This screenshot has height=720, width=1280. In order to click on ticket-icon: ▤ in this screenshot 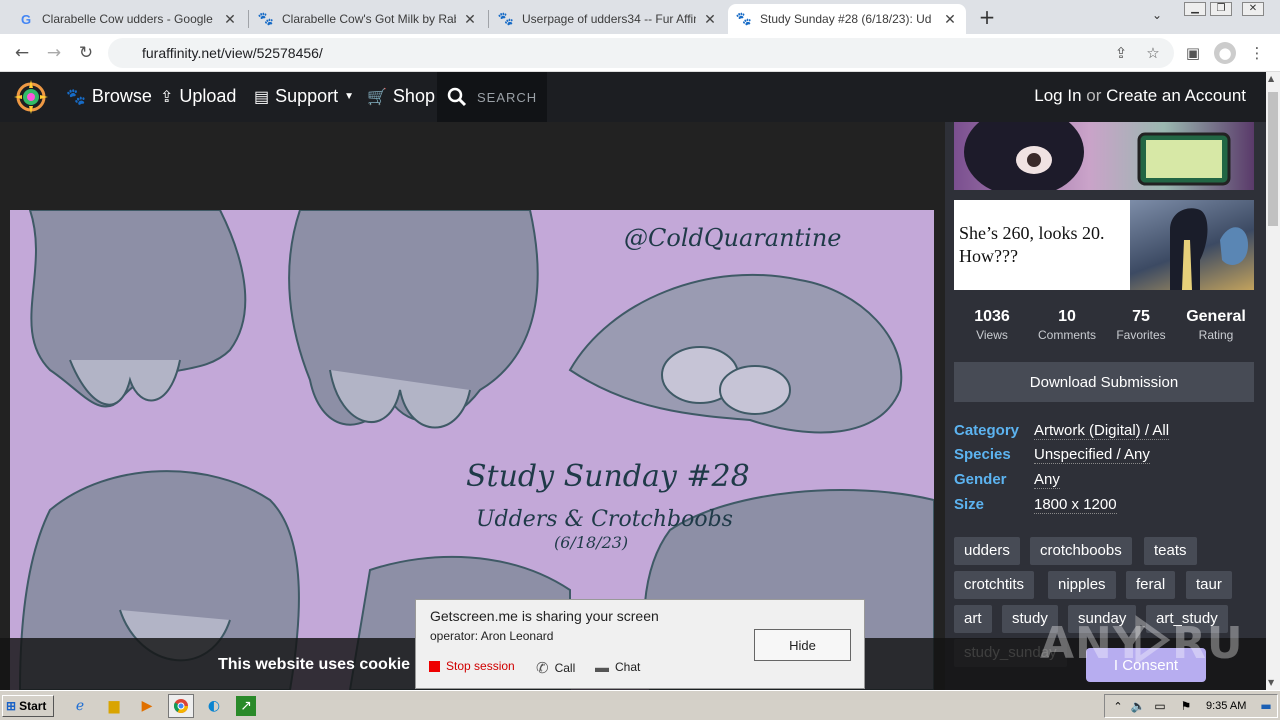, I will do `click(262, 97)`.